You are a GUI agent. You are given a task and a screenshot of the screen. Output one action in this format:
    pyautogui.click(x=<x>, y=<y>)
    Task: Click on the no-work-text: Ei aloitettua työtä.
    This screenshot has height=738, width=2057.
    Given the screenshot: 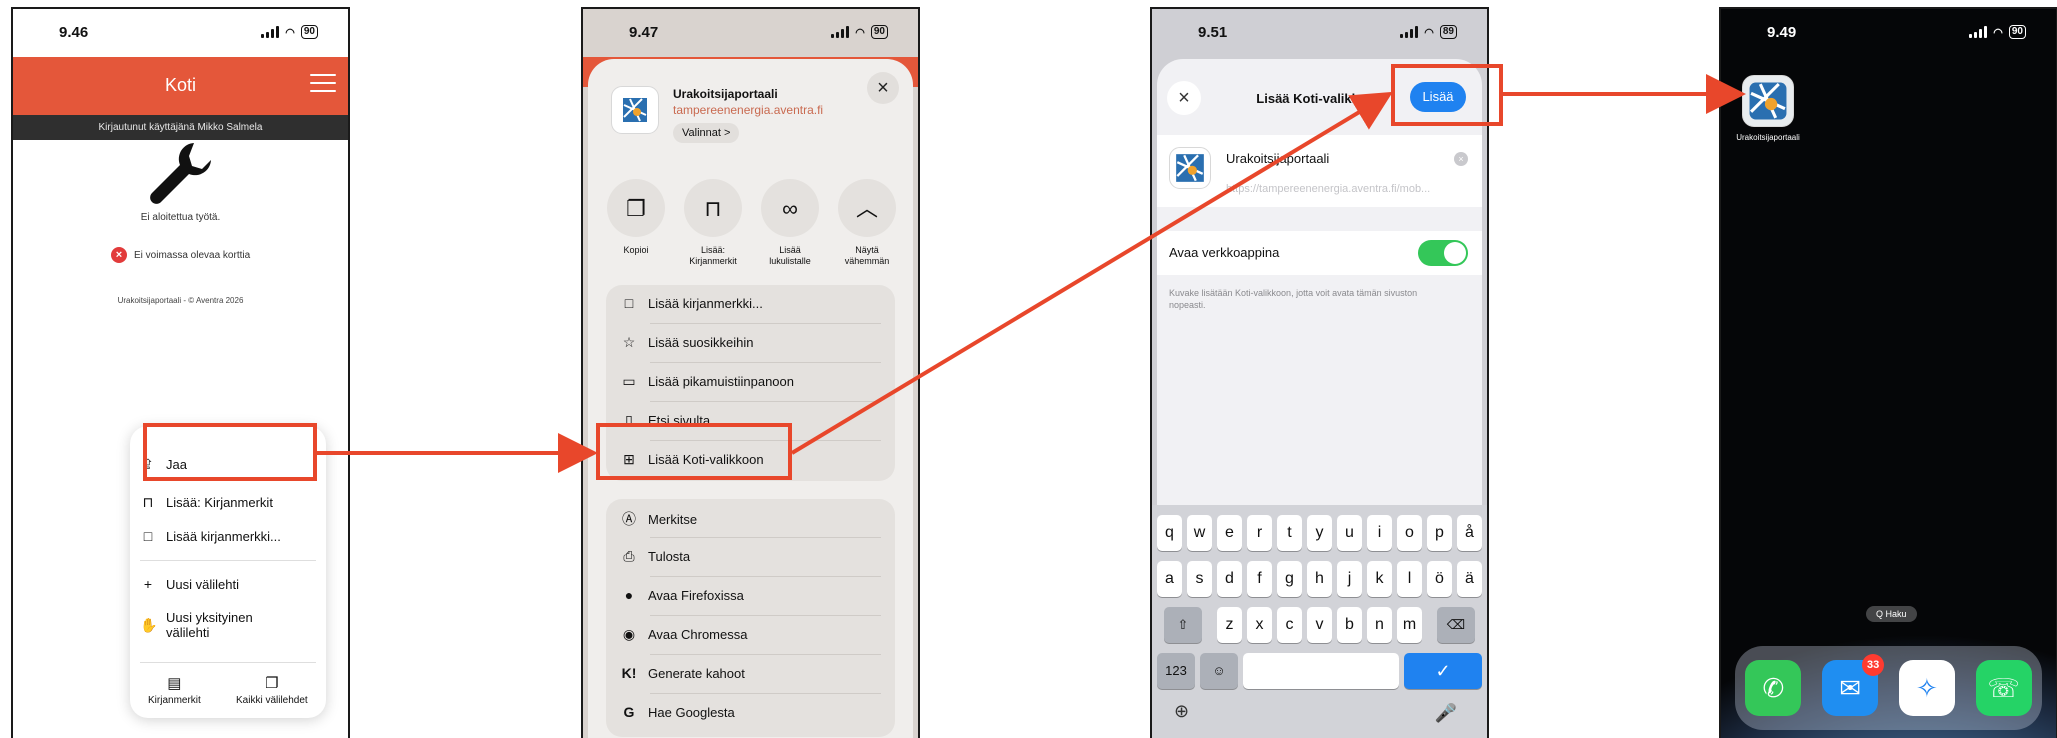 What is the action you would take?
    pyautogui.click(x=180, y=217)
    